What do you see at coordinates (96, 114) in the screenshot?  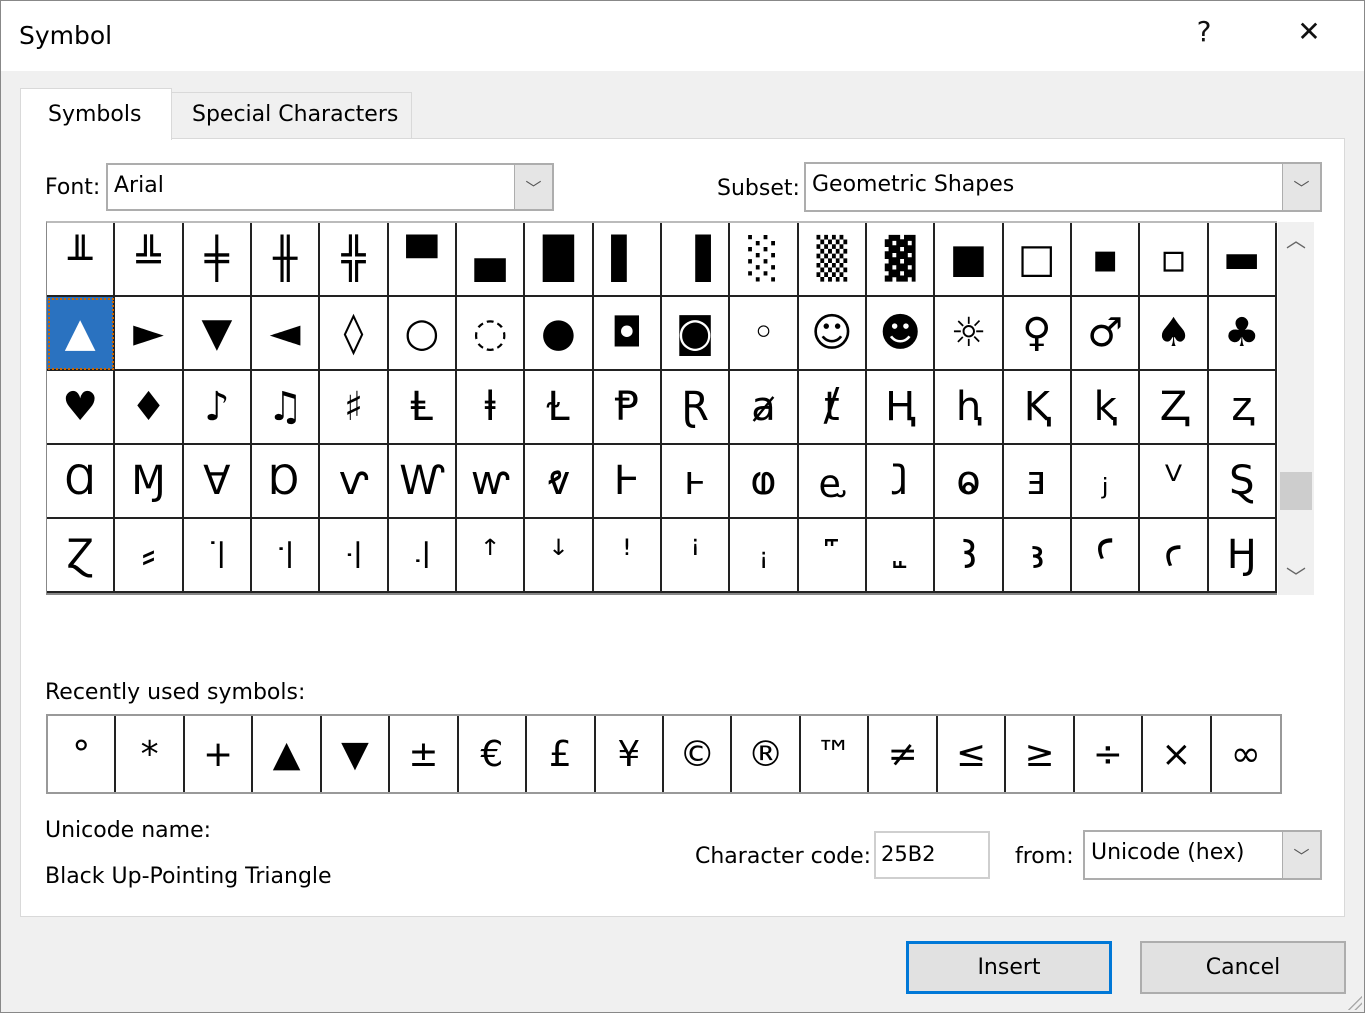 I see `tab-symbols: Symbols` at bounding box center [96, 114].